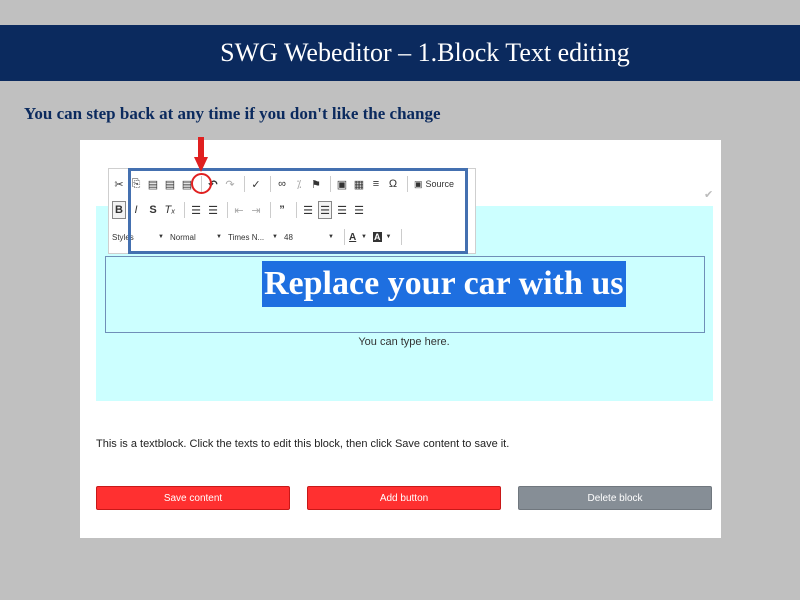 The image size is (800, 600). I want to click on add-button-button: Add button, so click(404, 498).